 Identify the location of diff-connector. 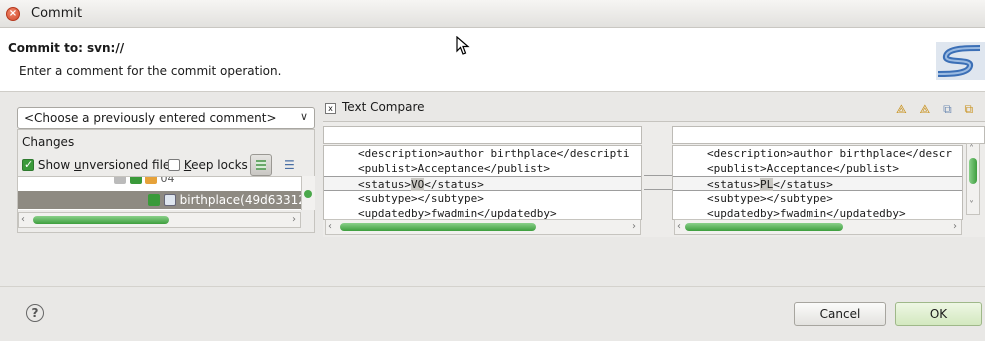
(658, 182).